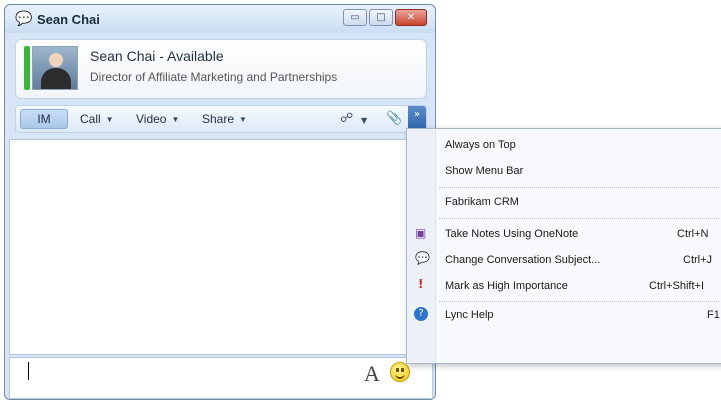 The width and height of the screenshot is (721, 404). What do you see at coordinates (421, 284) in the screenshot?
I see `importance-icon: !` at bounding box center [421, 284].